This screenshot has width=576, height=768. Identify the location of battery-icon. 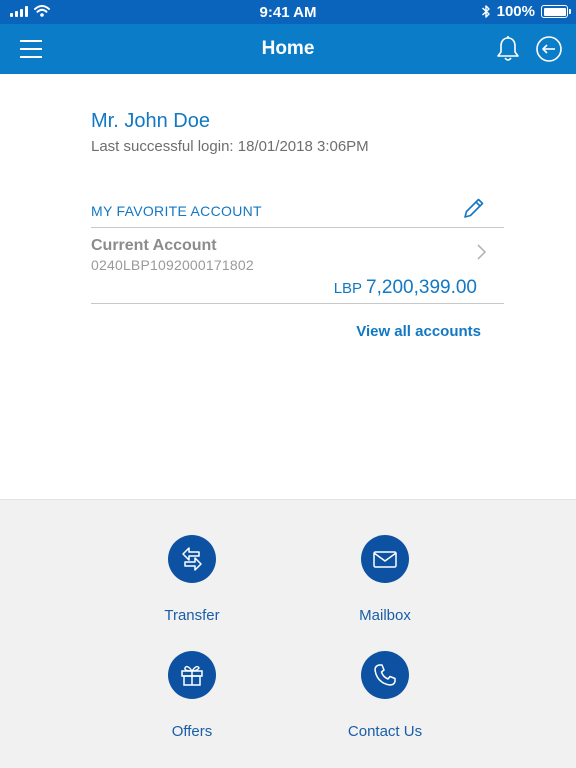
(556, 11).